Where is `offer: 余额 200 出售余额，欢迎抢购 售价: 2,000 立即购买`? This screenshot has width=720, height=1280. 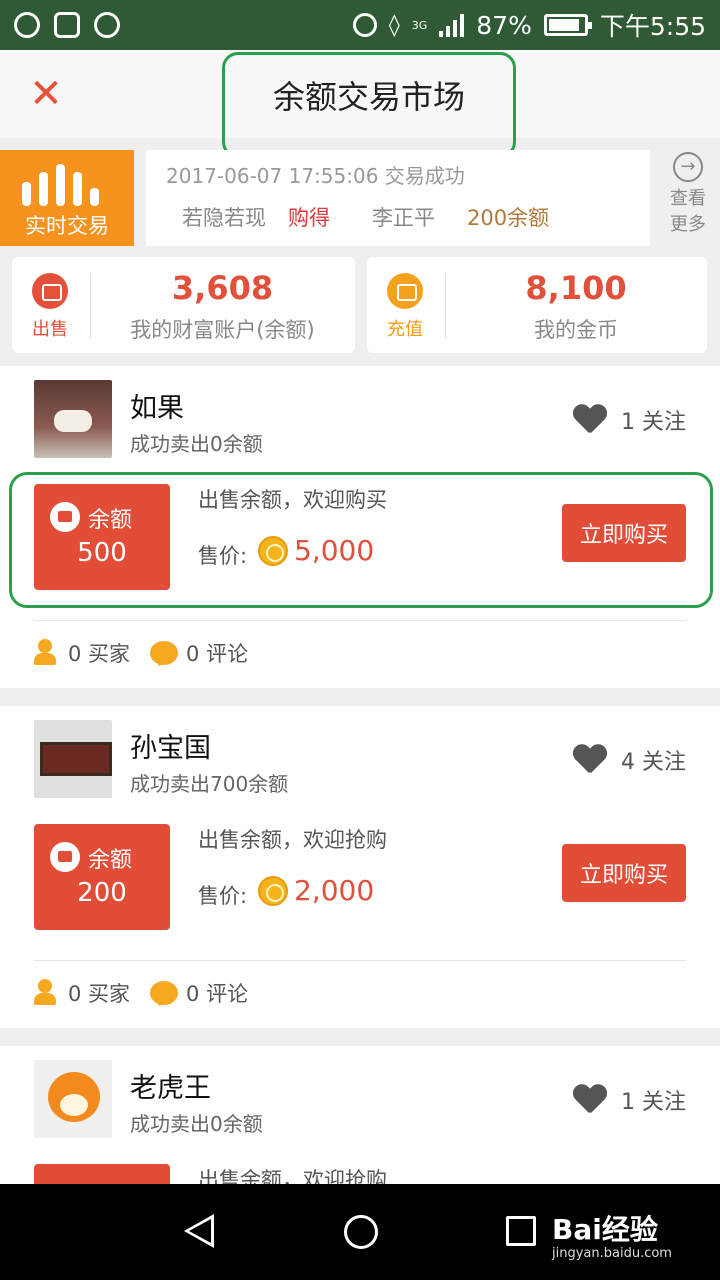
offer: 余额 200 出售余额，欢迎抢购 售价: 2,000 立即购买 is located at coordinates (360, 881).